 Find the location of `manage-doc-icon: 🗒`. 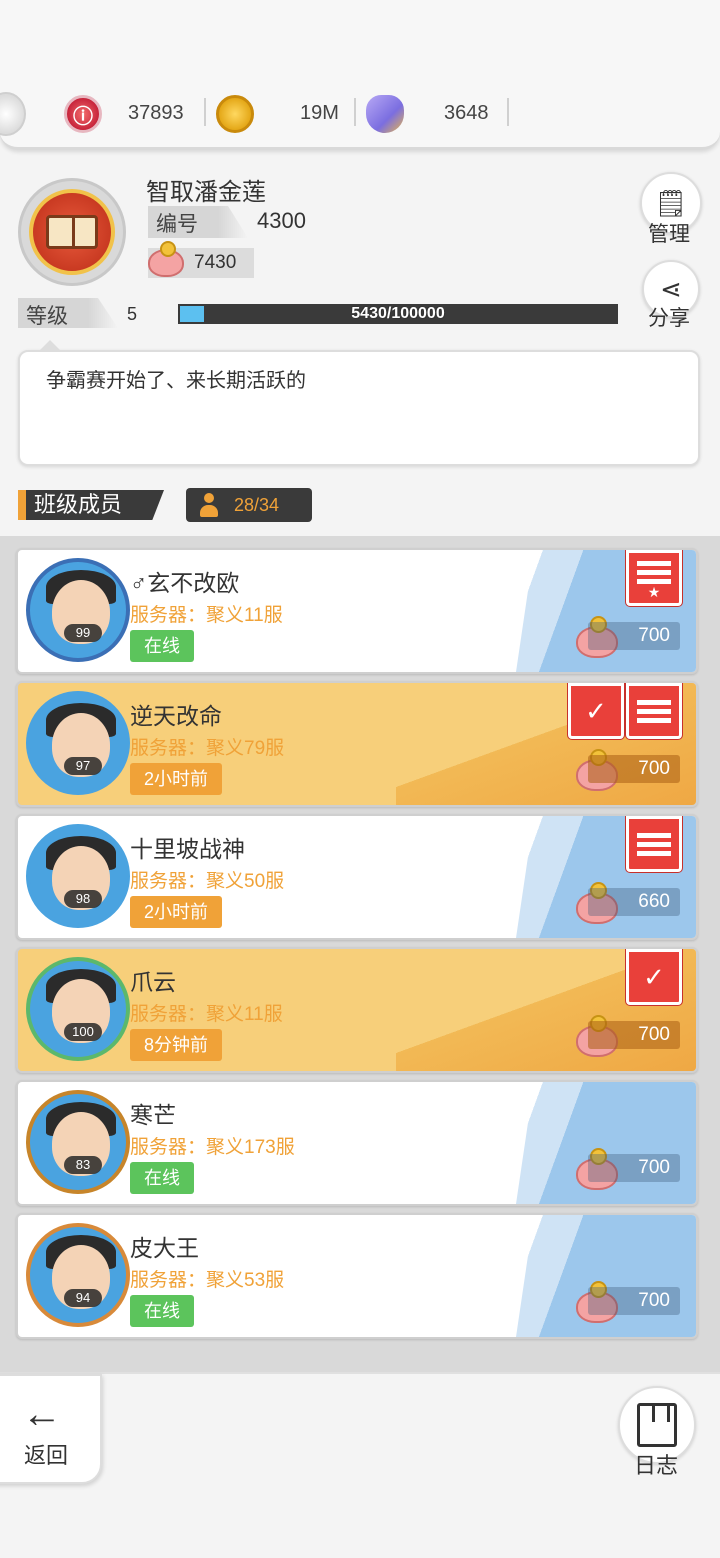

manage-doc-icon: 🗒 is located at coordinates (671, 202).